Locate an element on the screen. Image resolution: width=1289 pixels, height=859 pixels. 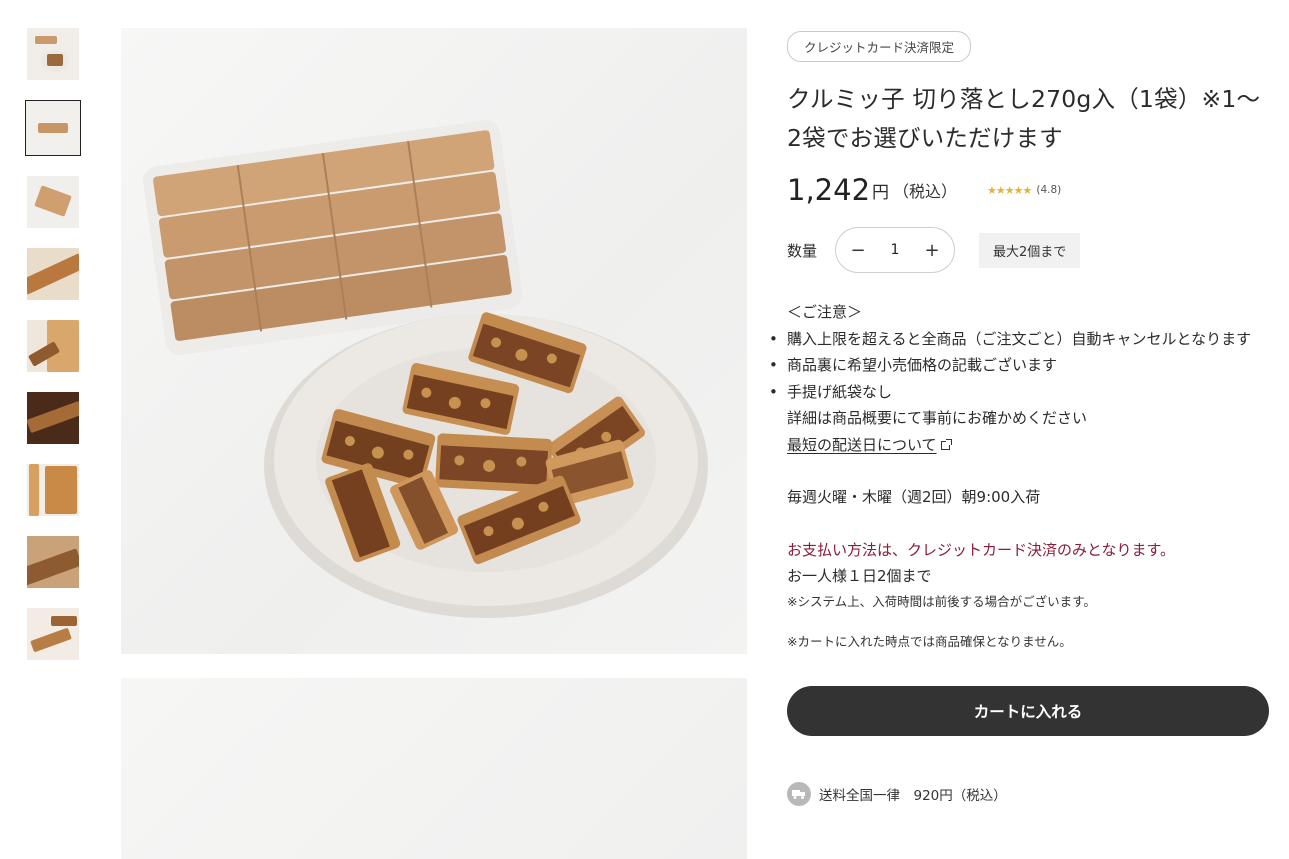
shipping-fee-row: 送料全国一律 920円（税込） is located at coordinates (1028, 794).